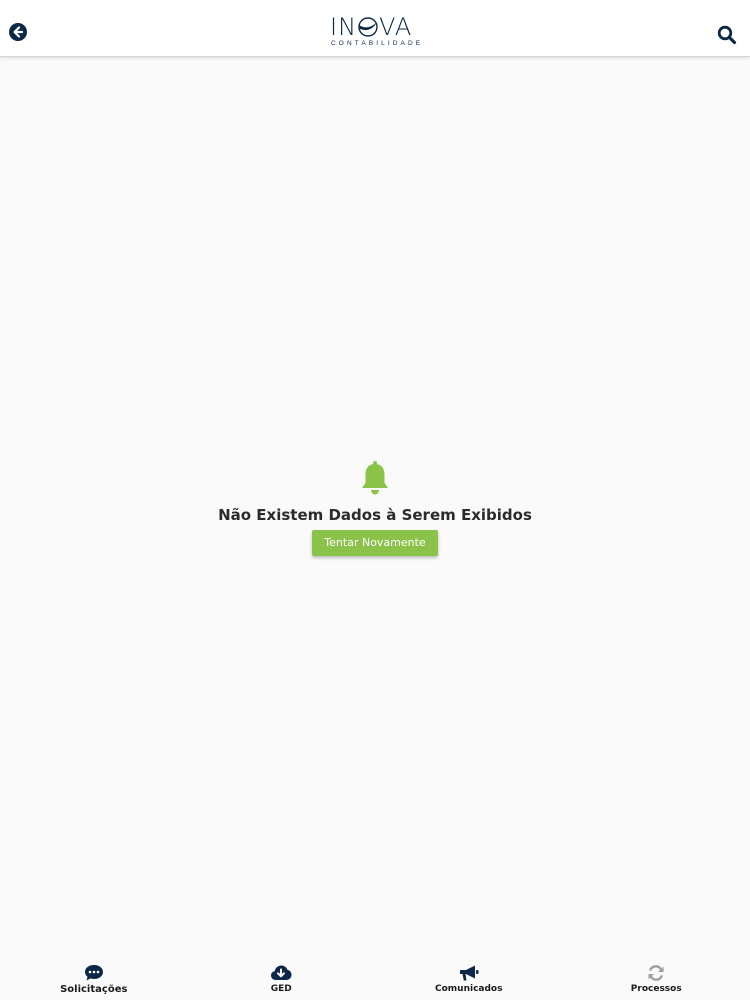 The width and height of the screenshot is (750, 1000). I want to click on inova-logo: IN VA CONTABILIDADE, so click(375, 32).